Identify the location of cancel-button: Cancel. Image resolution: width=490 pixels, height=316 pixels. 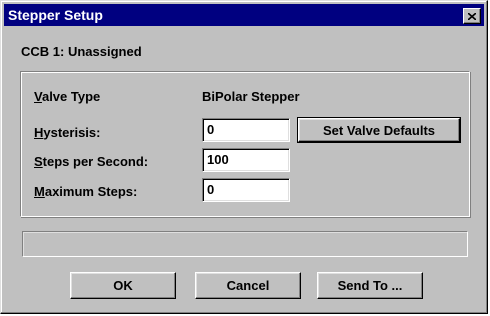
(248, 285).